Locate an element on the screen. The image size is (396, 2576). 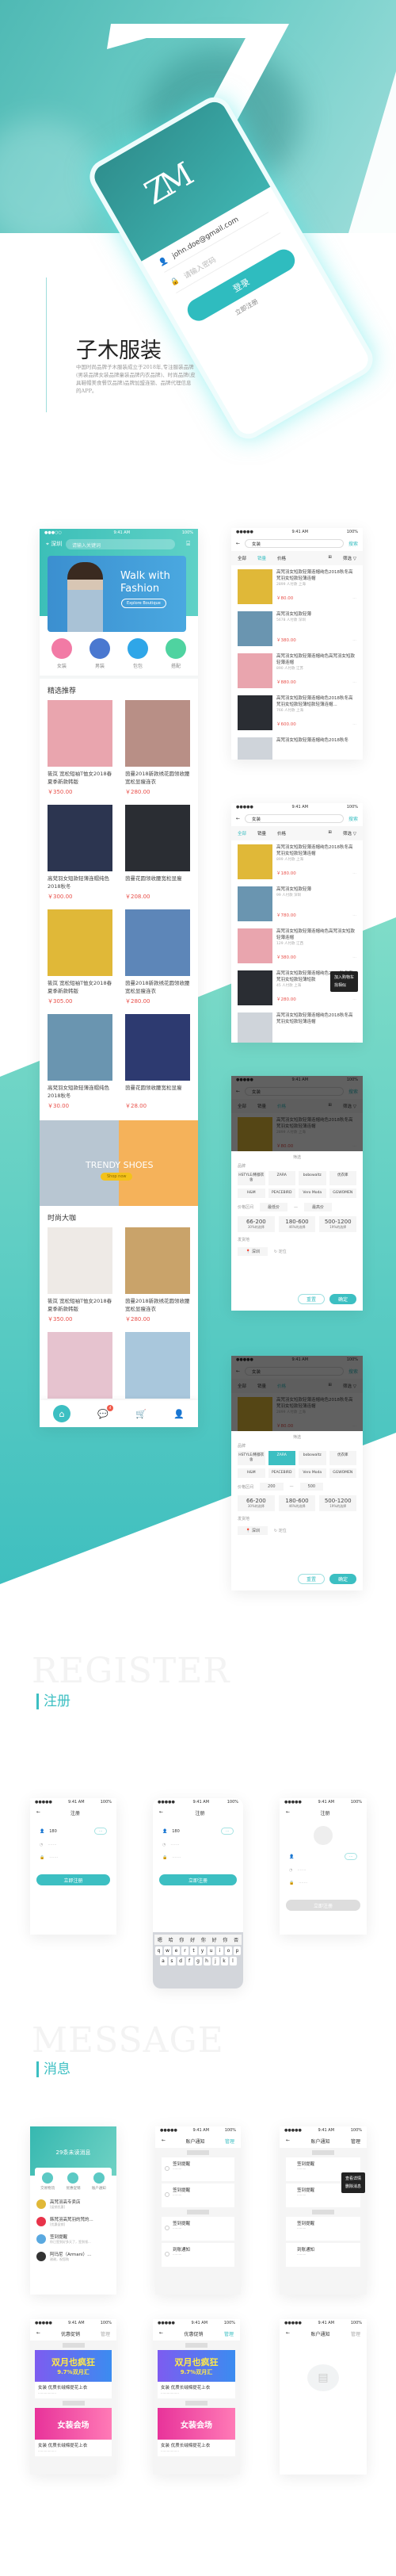
home-tab-icon: ⌂ is located at coordinates (62, 1413).